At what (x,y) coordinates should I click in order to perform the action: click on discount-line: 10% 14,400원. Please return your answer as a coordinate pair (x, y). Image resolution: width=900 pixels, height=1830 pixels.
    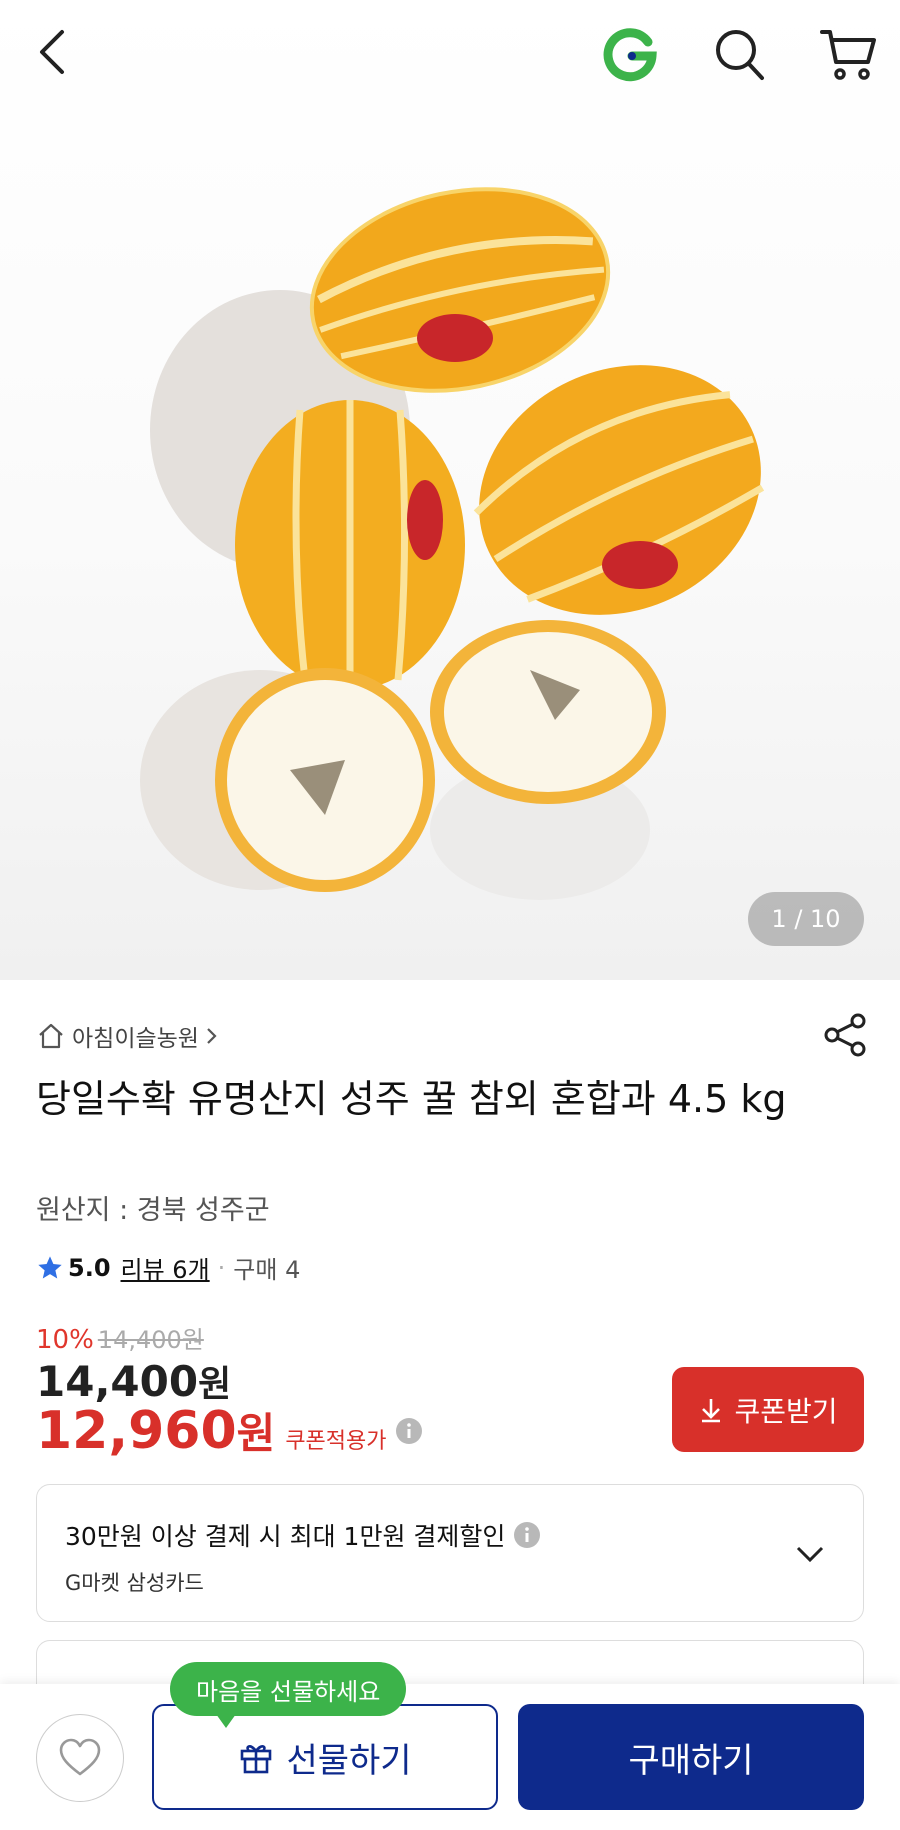
    Looking at the image, I should click on (120, 1337).